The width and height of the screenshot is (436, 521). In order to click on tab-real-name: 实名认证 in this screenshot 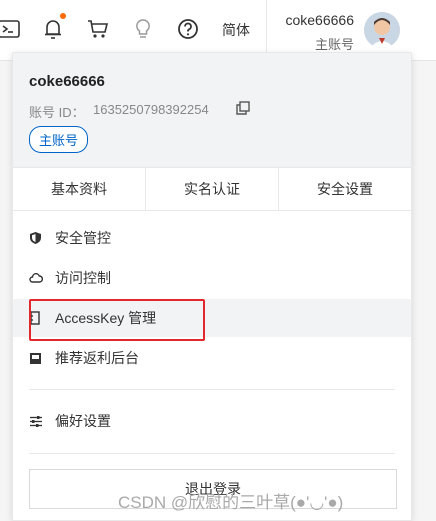, I will do `click(212, 189)`.